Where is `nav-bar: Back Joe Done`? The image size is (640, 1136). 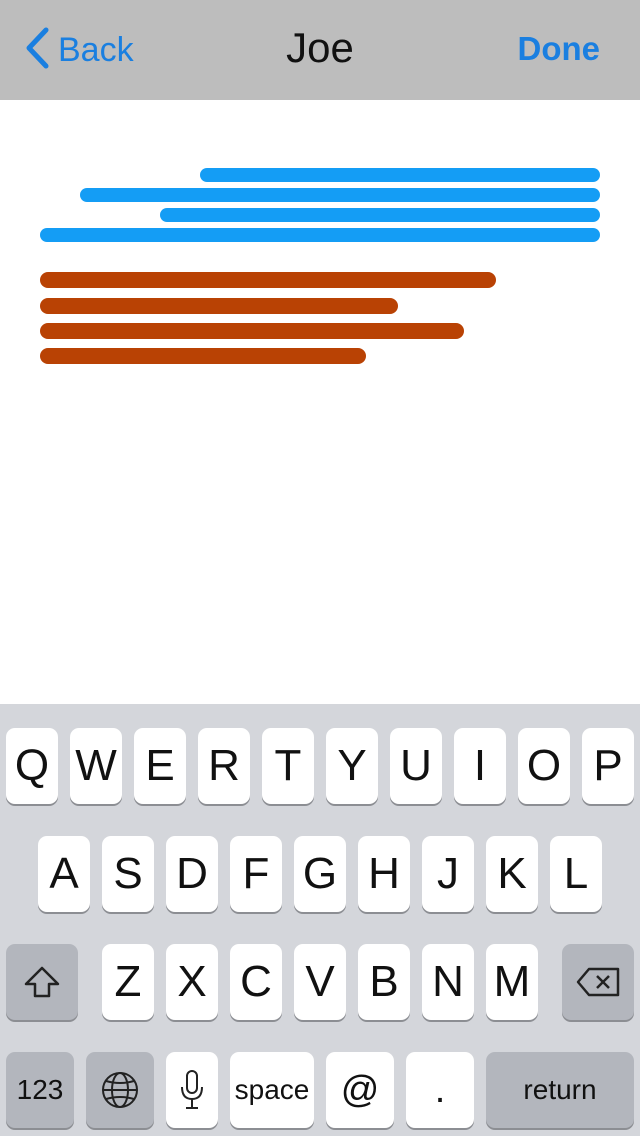
nav-bar: Back Joe Done is located at coordinates (320, 50).